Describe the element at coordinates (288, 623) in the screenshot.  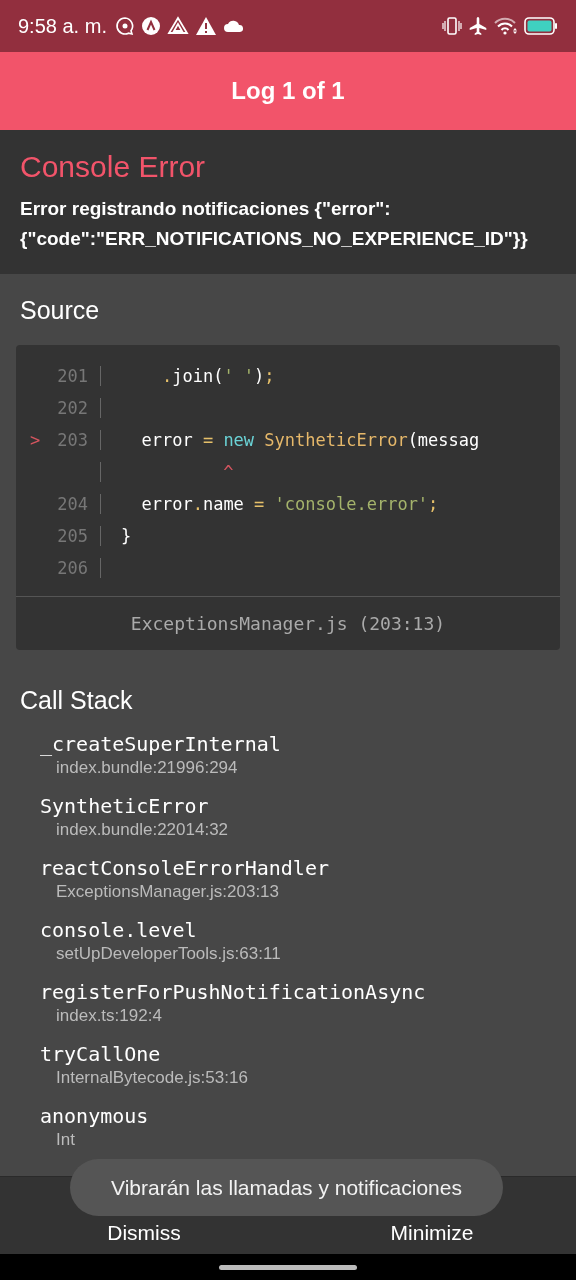
I see `file-location: ExceptionsManager.js (203:13)` at that location.